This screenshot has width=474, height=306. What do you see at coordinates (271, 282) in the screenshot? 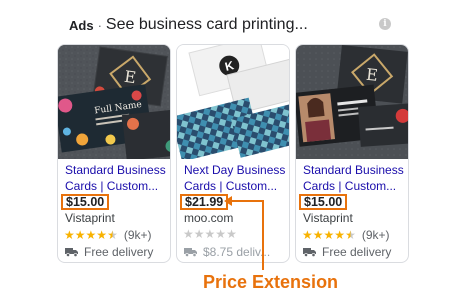
I see `callout-label: Price Extension` at bounding box center [271, 282].